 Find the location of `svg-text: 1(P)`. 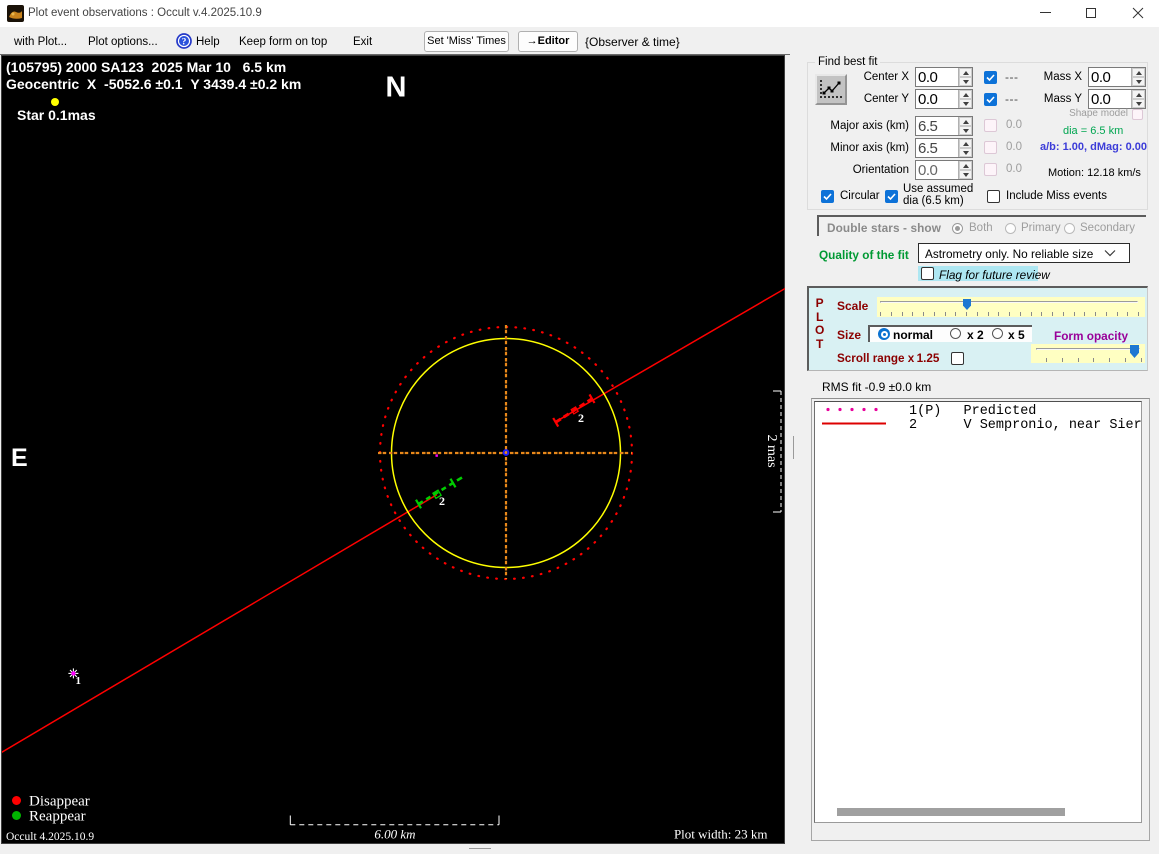

svg-text: 1(P) is located at coordinates (925, 411).